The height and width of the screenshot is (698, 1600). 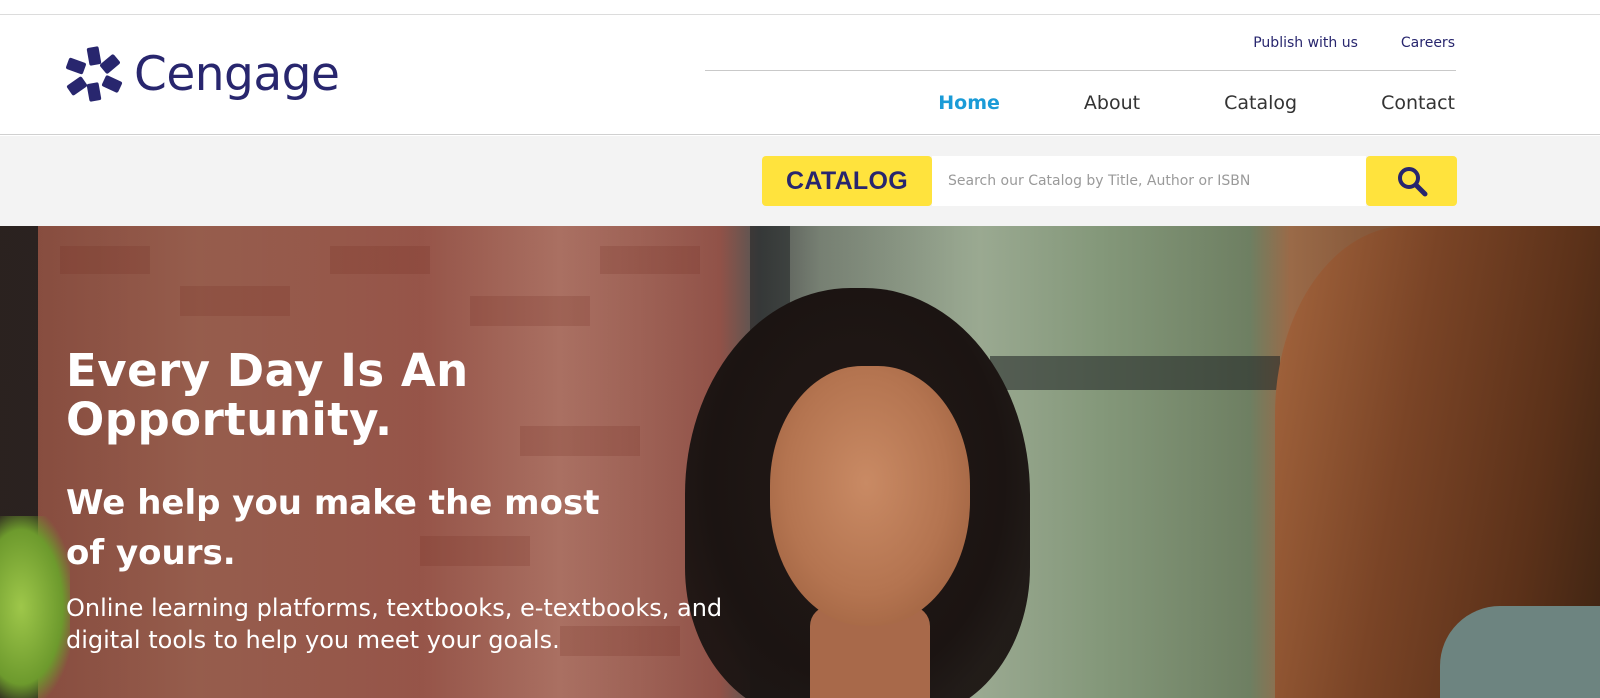 I want to click on util-link-careers: Careers, so click(x=1428, y=43).